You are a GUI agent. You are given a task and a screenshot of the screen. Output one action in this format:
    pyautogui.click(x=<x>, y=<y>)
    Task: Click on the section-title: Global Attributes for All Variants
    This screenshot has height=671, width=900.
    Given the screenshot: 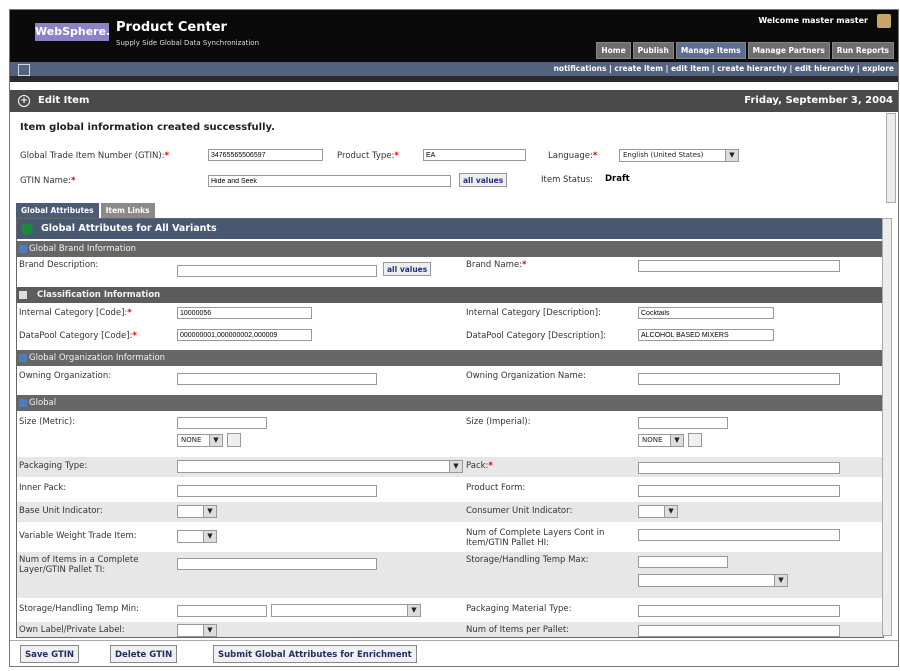 What is the action you would take?
    pyautogui.click(x=129, y=228)
    